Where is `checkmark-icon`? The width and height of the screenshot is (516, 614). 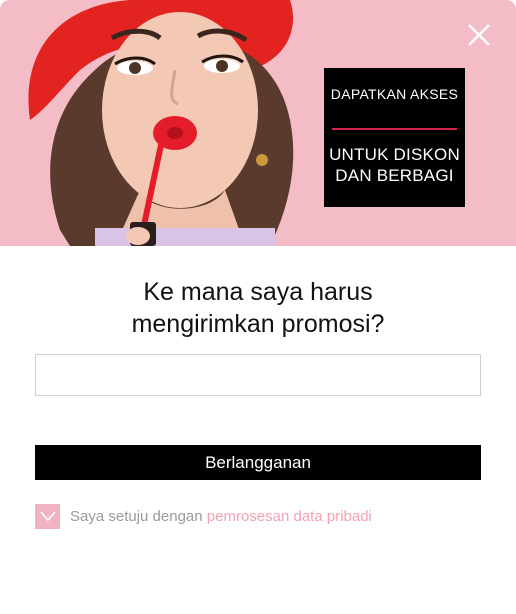 checkmark-icon is located at coordinates (47, 516).